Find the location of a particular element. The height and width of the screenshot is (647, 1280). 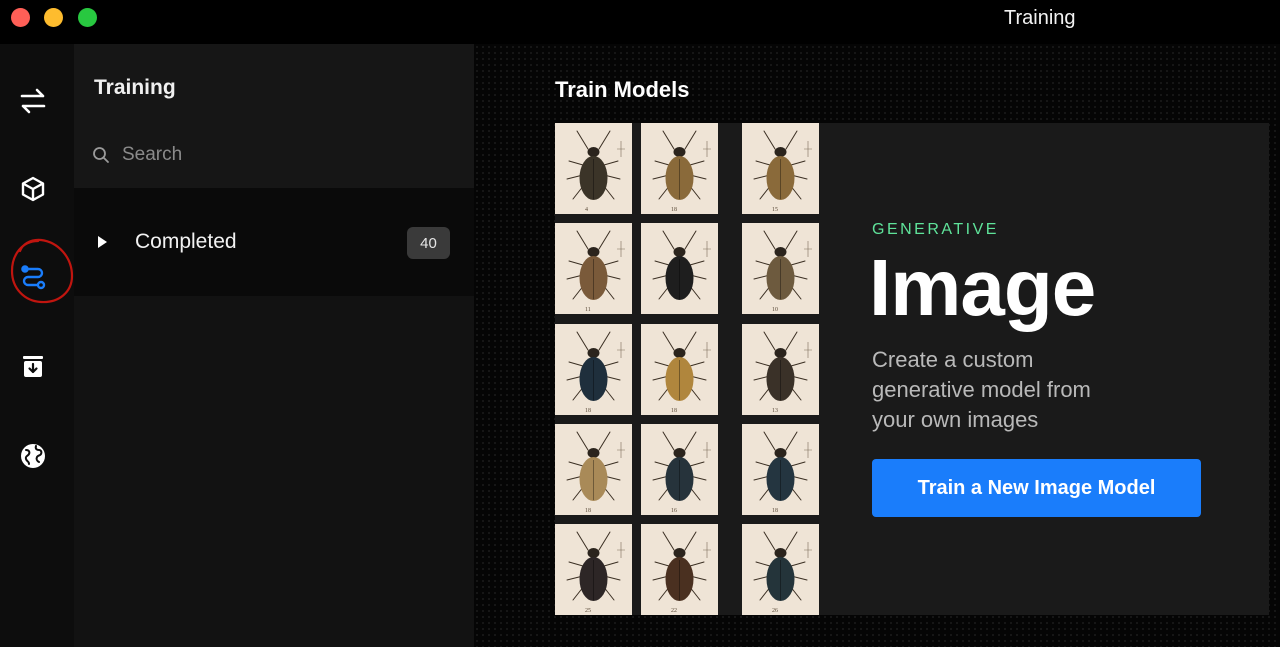

chevron-right-icon is located at coordinates (102, 242).